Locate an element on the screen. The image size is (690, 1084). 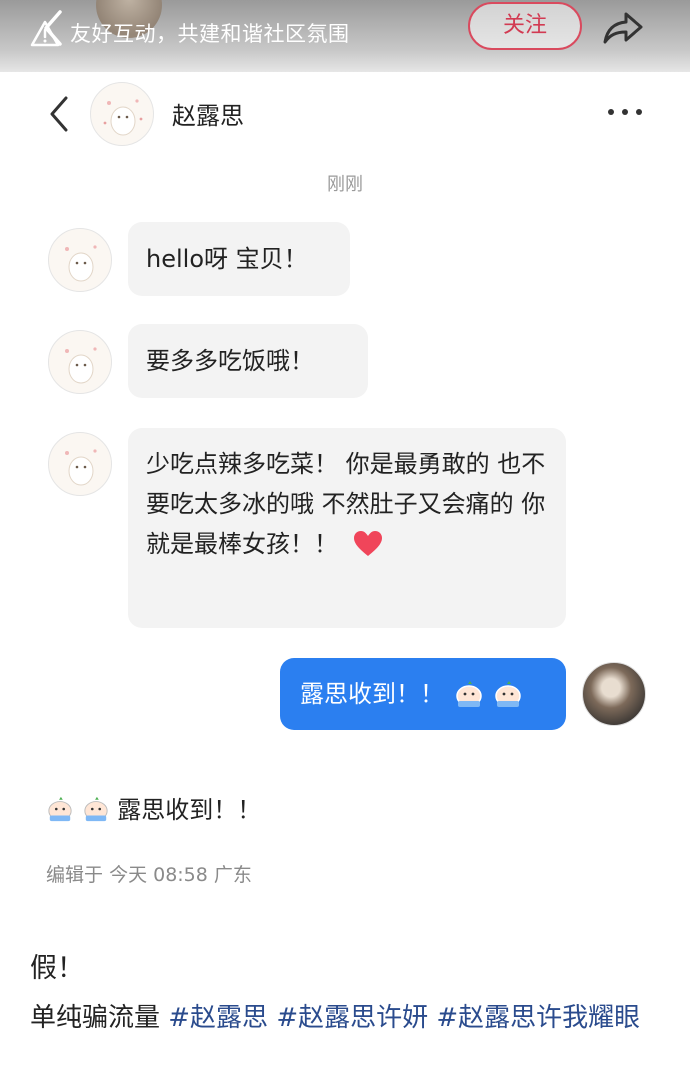
more-icon is located at coordinates (625, 112).